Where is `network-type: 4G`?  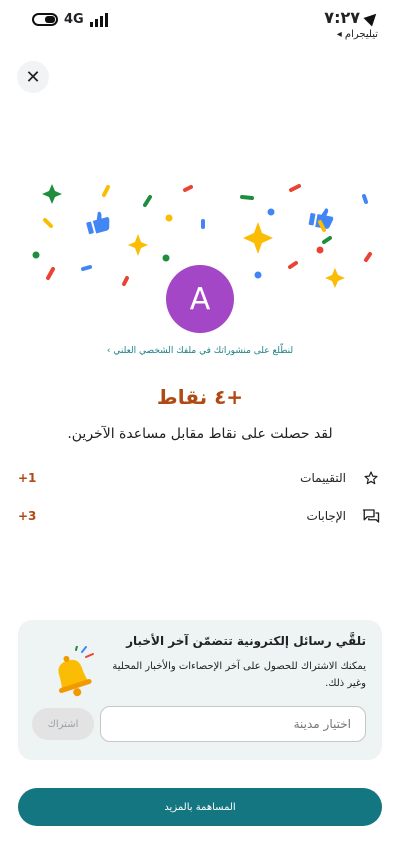
network-type: 4G is located at coordinates (74, 19).